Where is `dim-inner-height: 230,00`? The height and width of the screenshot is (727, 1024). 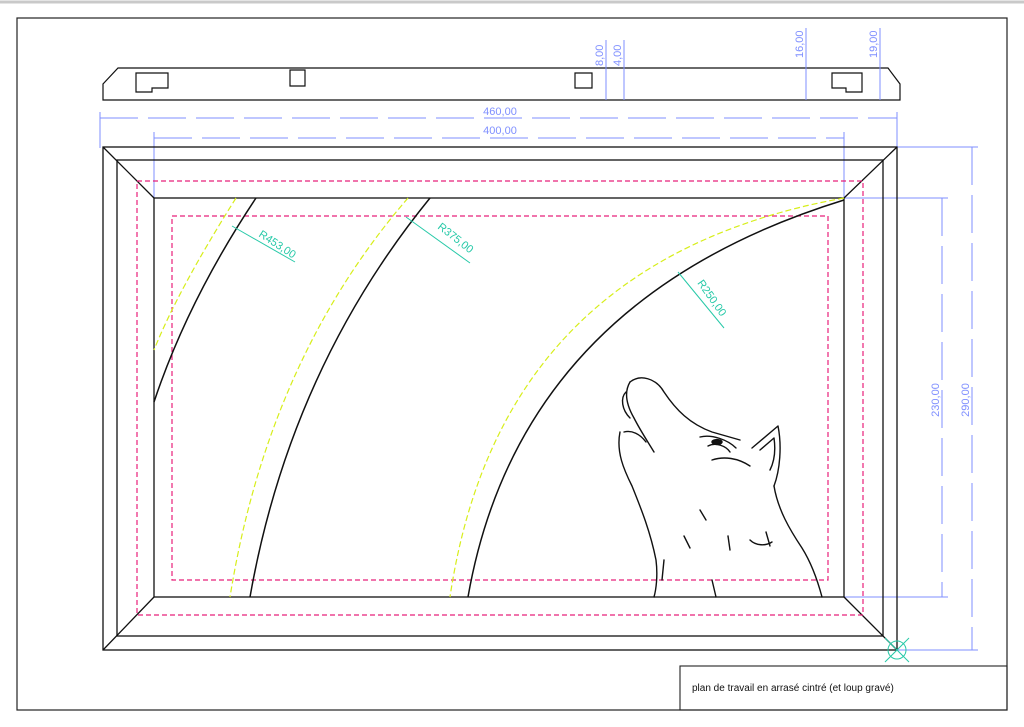 dim-inner-height: 230,00 is located at coordinates (936, 400).